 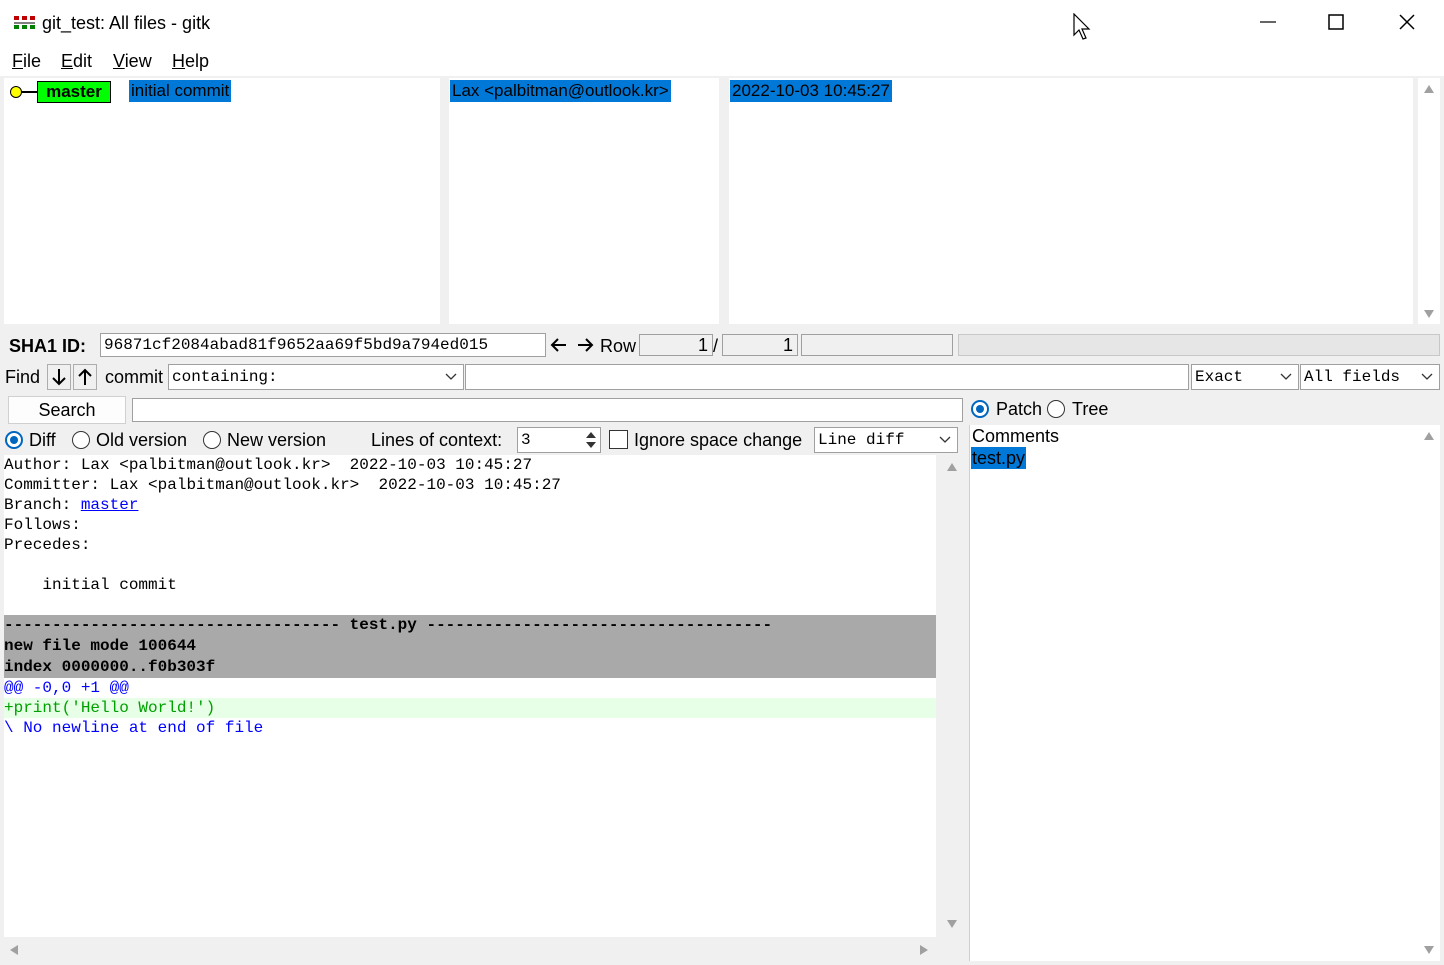 What do you see at coordinates (190, 61) in the screenshot?
I see `menu-help: Help` at bounding box center [190, 61].